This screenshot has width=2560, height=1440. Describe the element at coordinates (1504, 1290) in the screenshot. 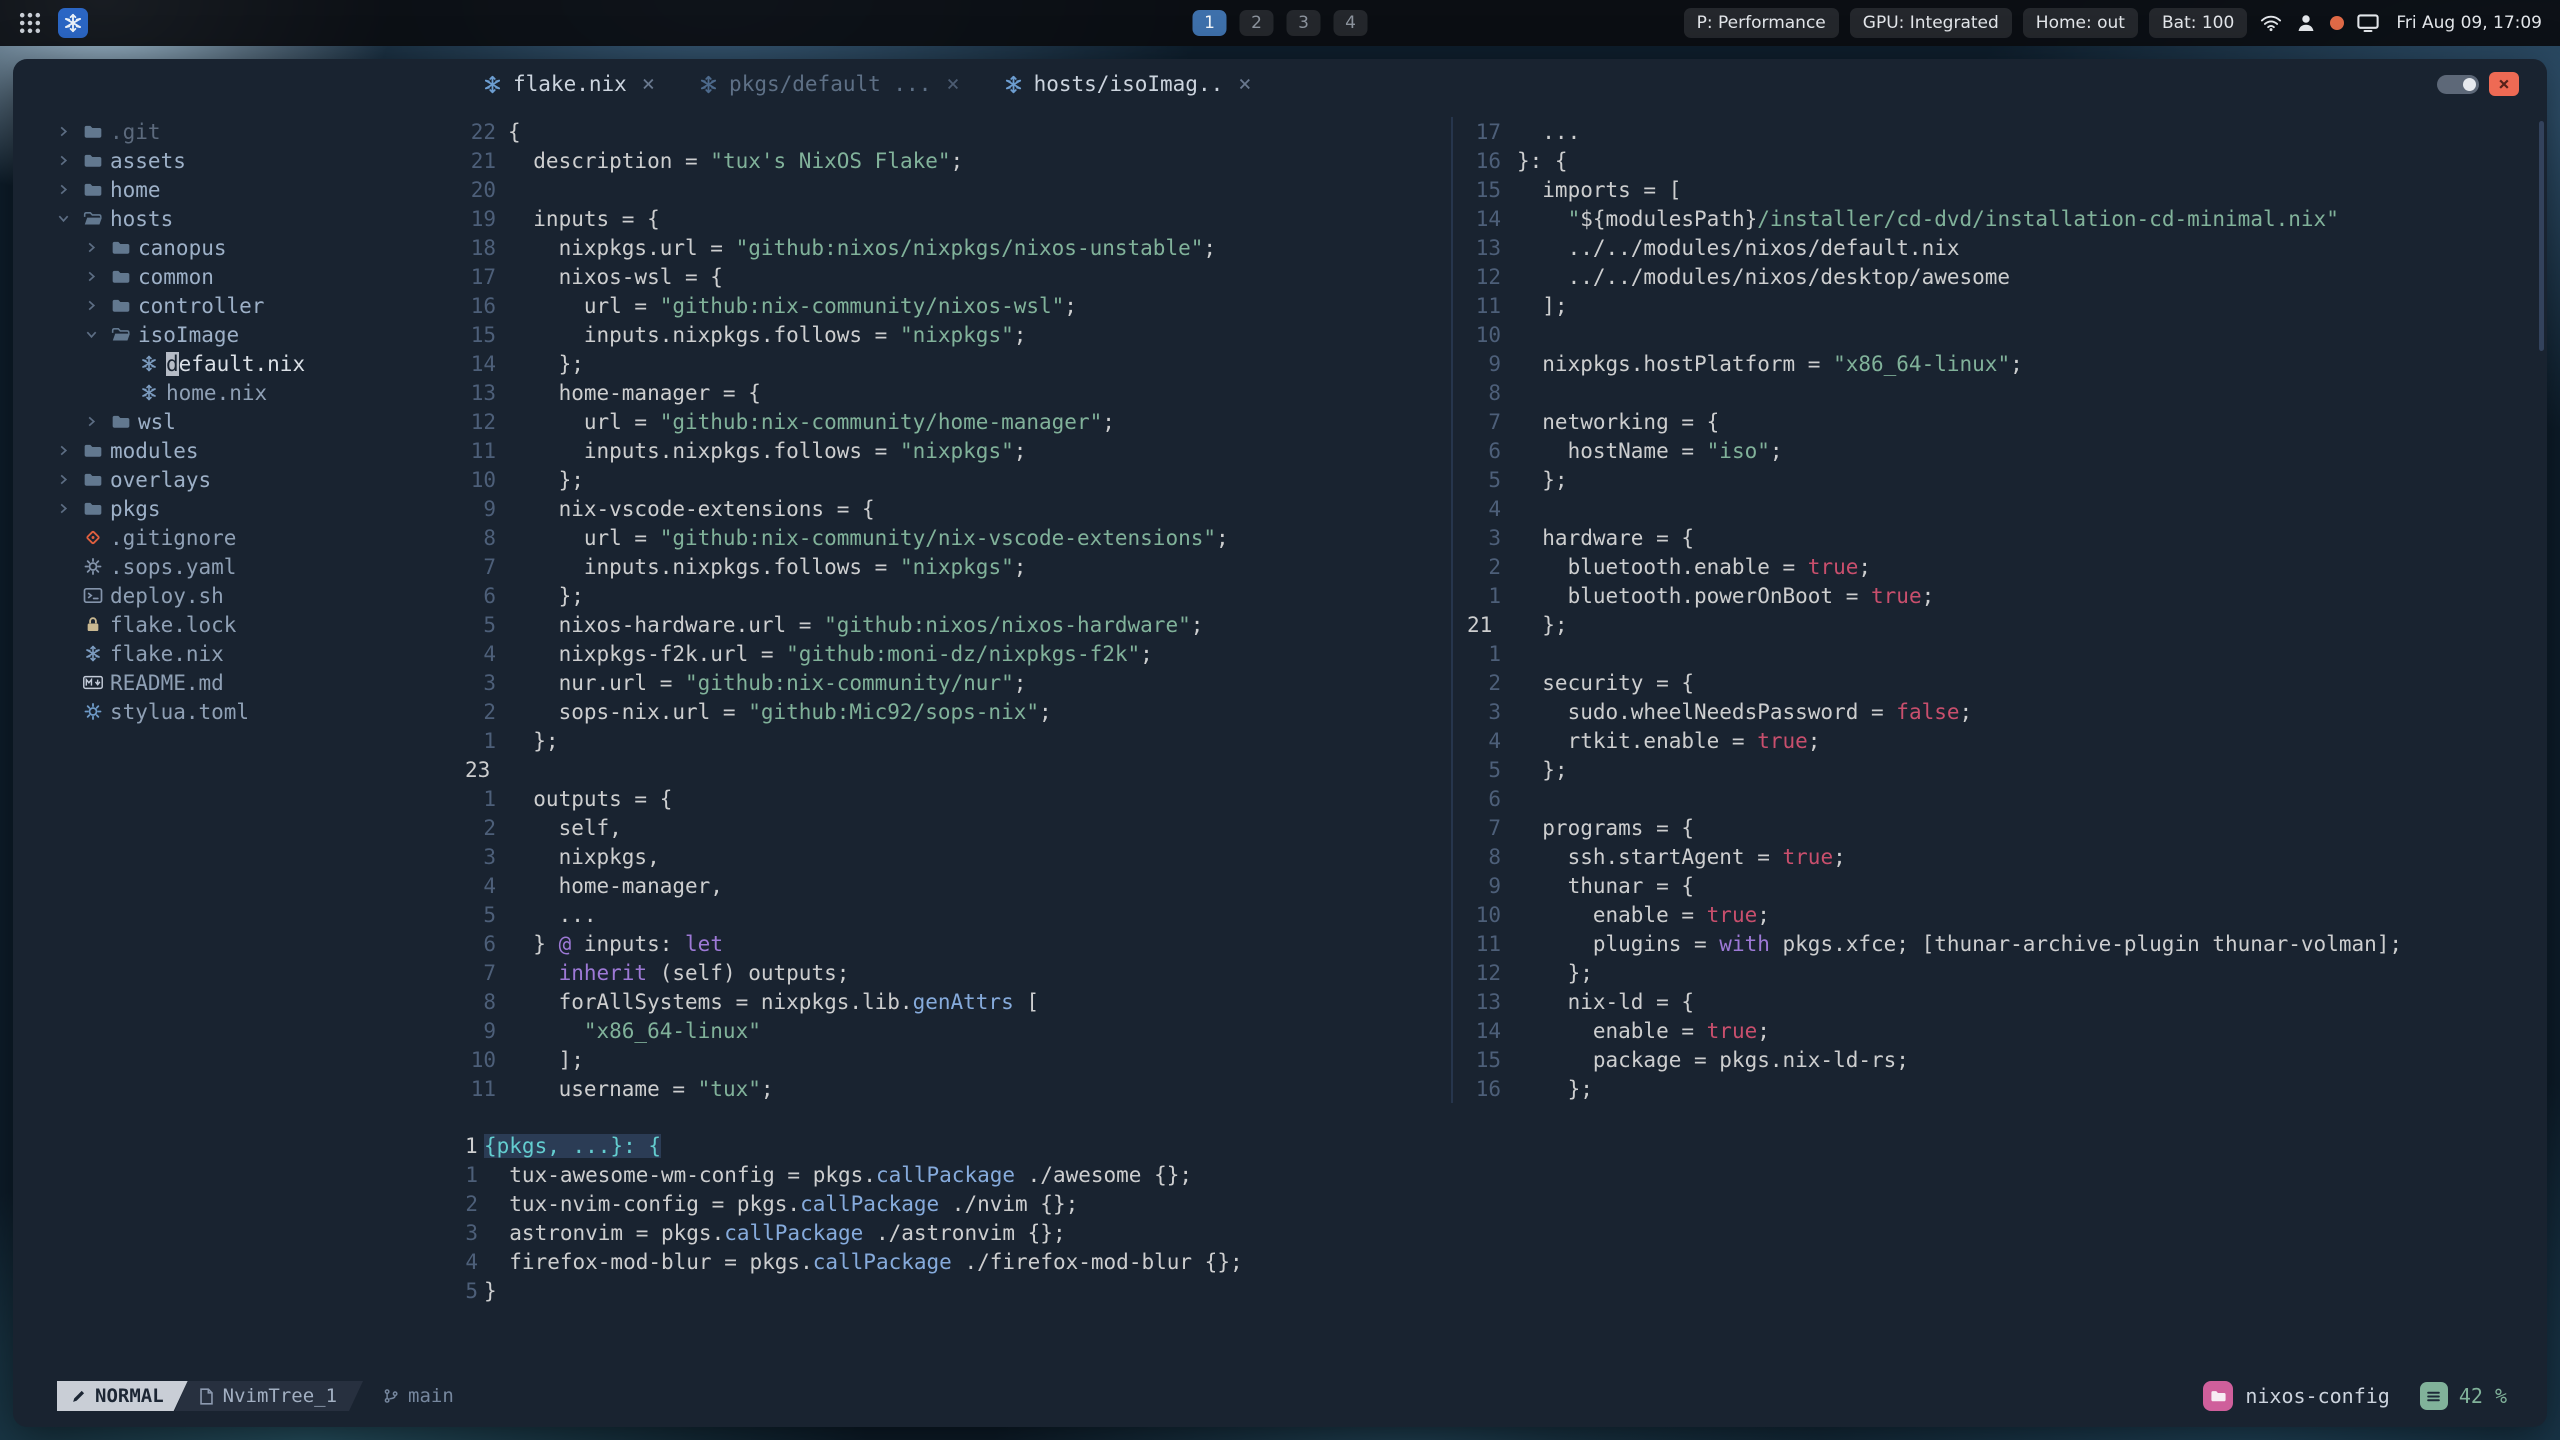

I see `code-line: 5}` at that location.